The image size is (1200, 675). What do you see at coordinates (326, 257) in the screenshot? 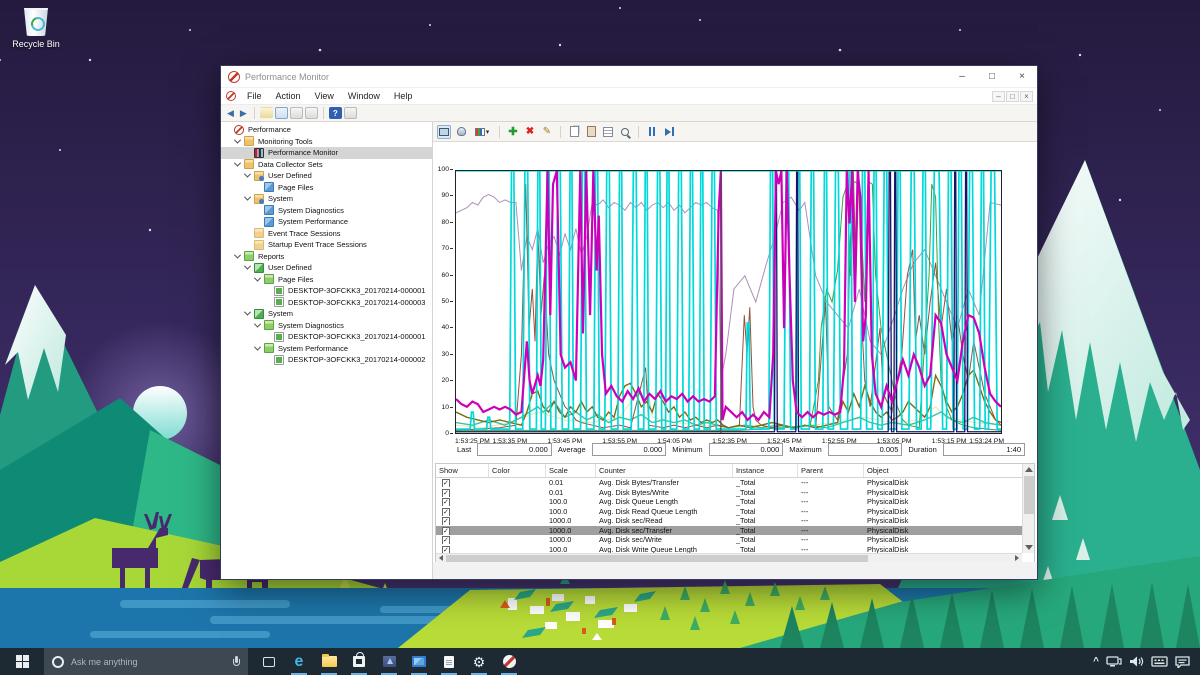
I see `tree-item: Reports` at bounding box center [326, 257].